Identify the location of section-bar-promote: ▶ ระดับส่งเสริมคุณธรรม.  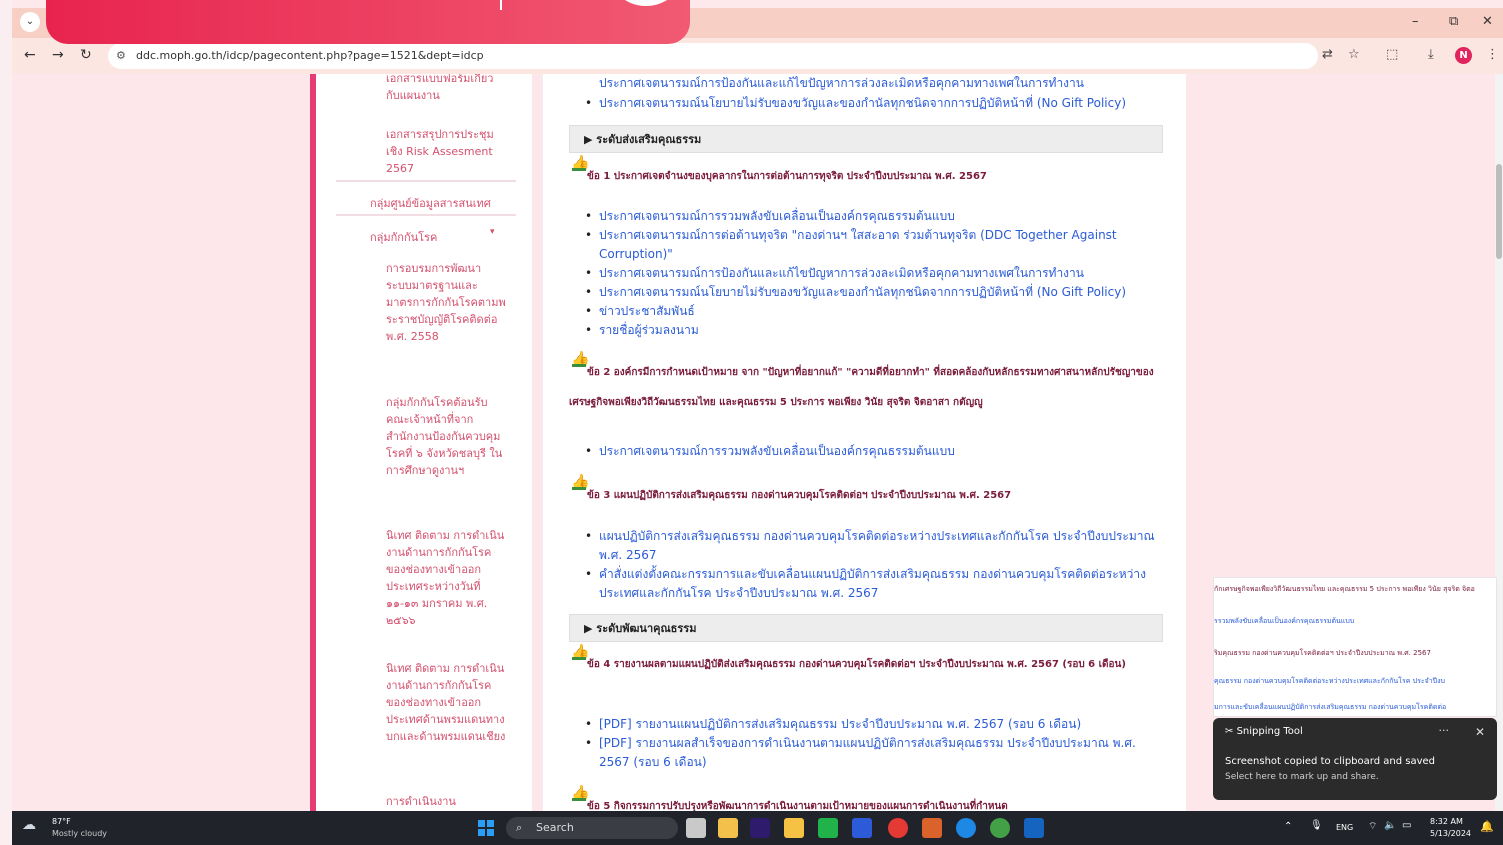
(866, 139).